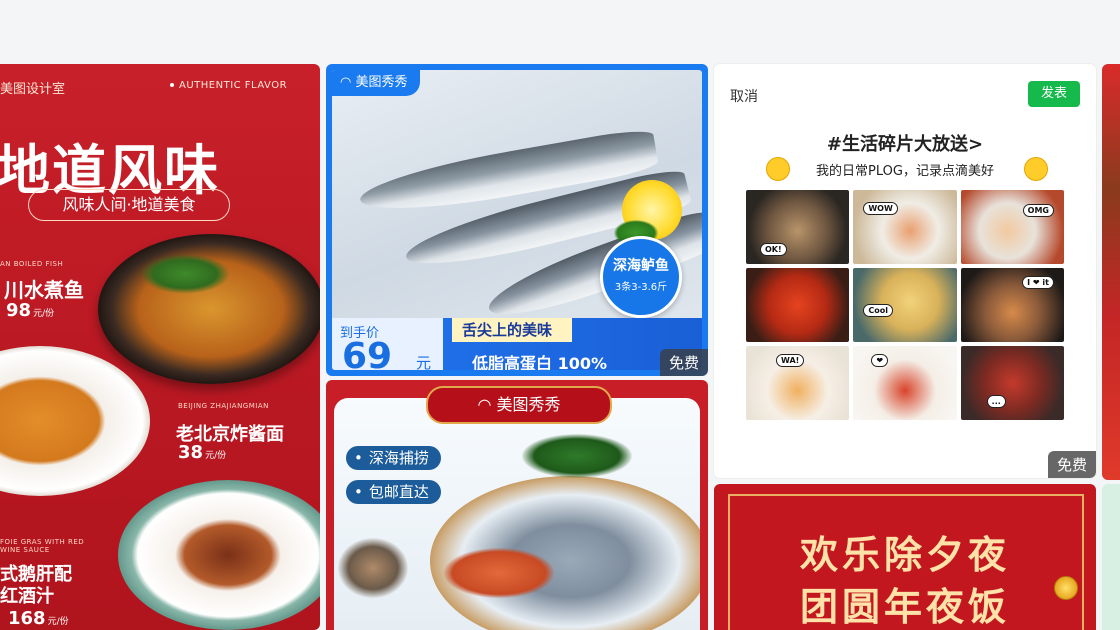 This screenshot has height=630, width=1120. I want to click on newyear-line-1: 欢乐除夕夜, so click(904, 554).